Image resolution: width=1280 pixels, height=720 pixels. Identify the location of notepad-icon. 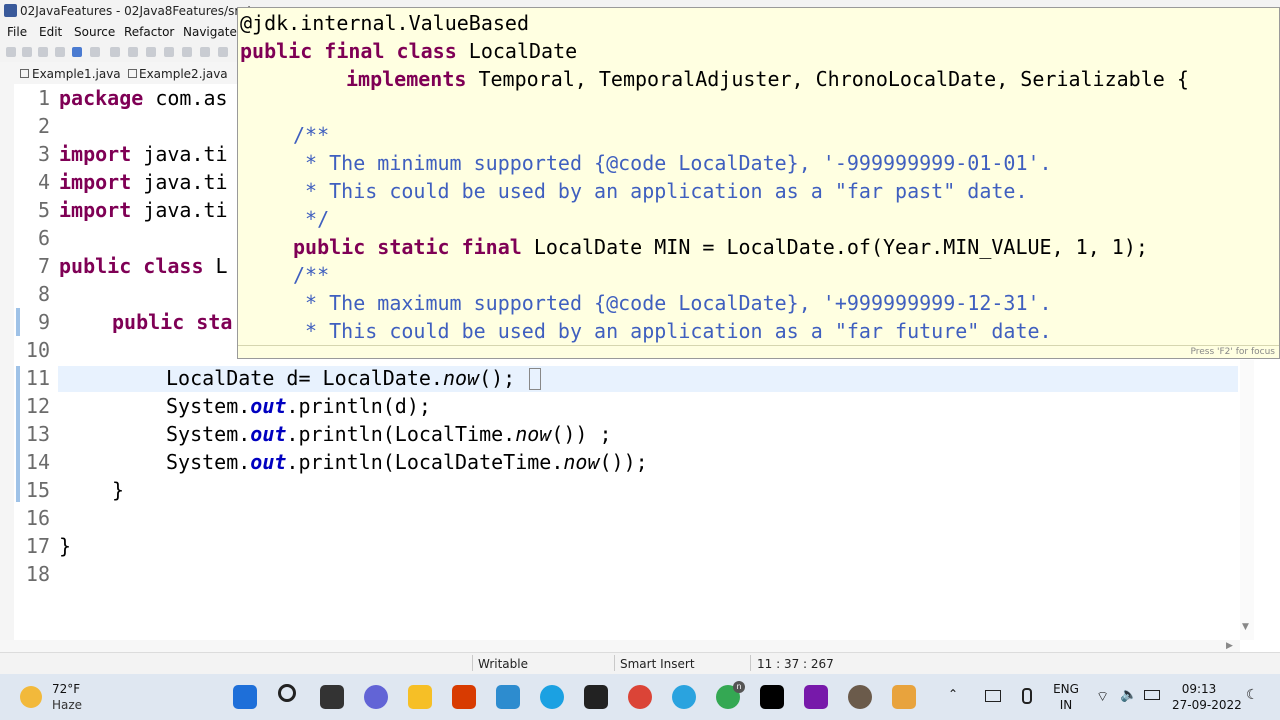
(508, 697).